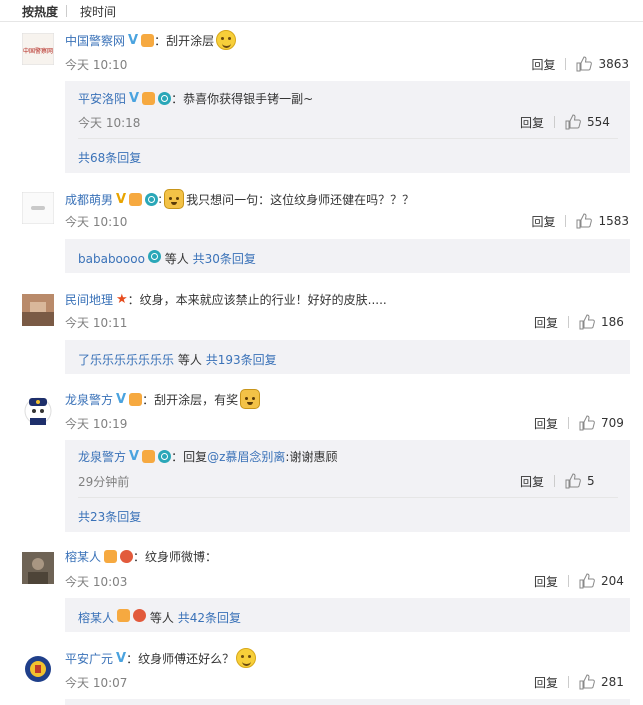  Describe the element at coordinates (83, 556) in the screenshot. I see `comment-username: 榕某人` at that location.